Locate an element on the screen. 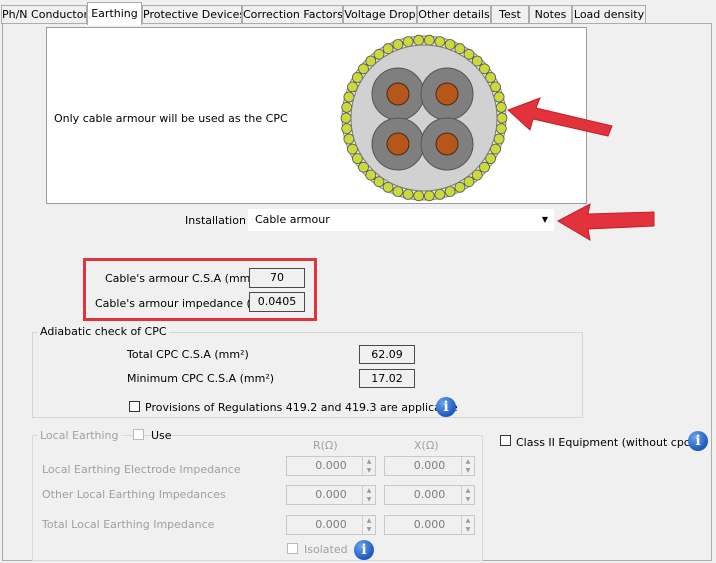 The height and width of the screenshot is (563, 716). total-x-value: 0.000 is located at coordinates (429, 524).